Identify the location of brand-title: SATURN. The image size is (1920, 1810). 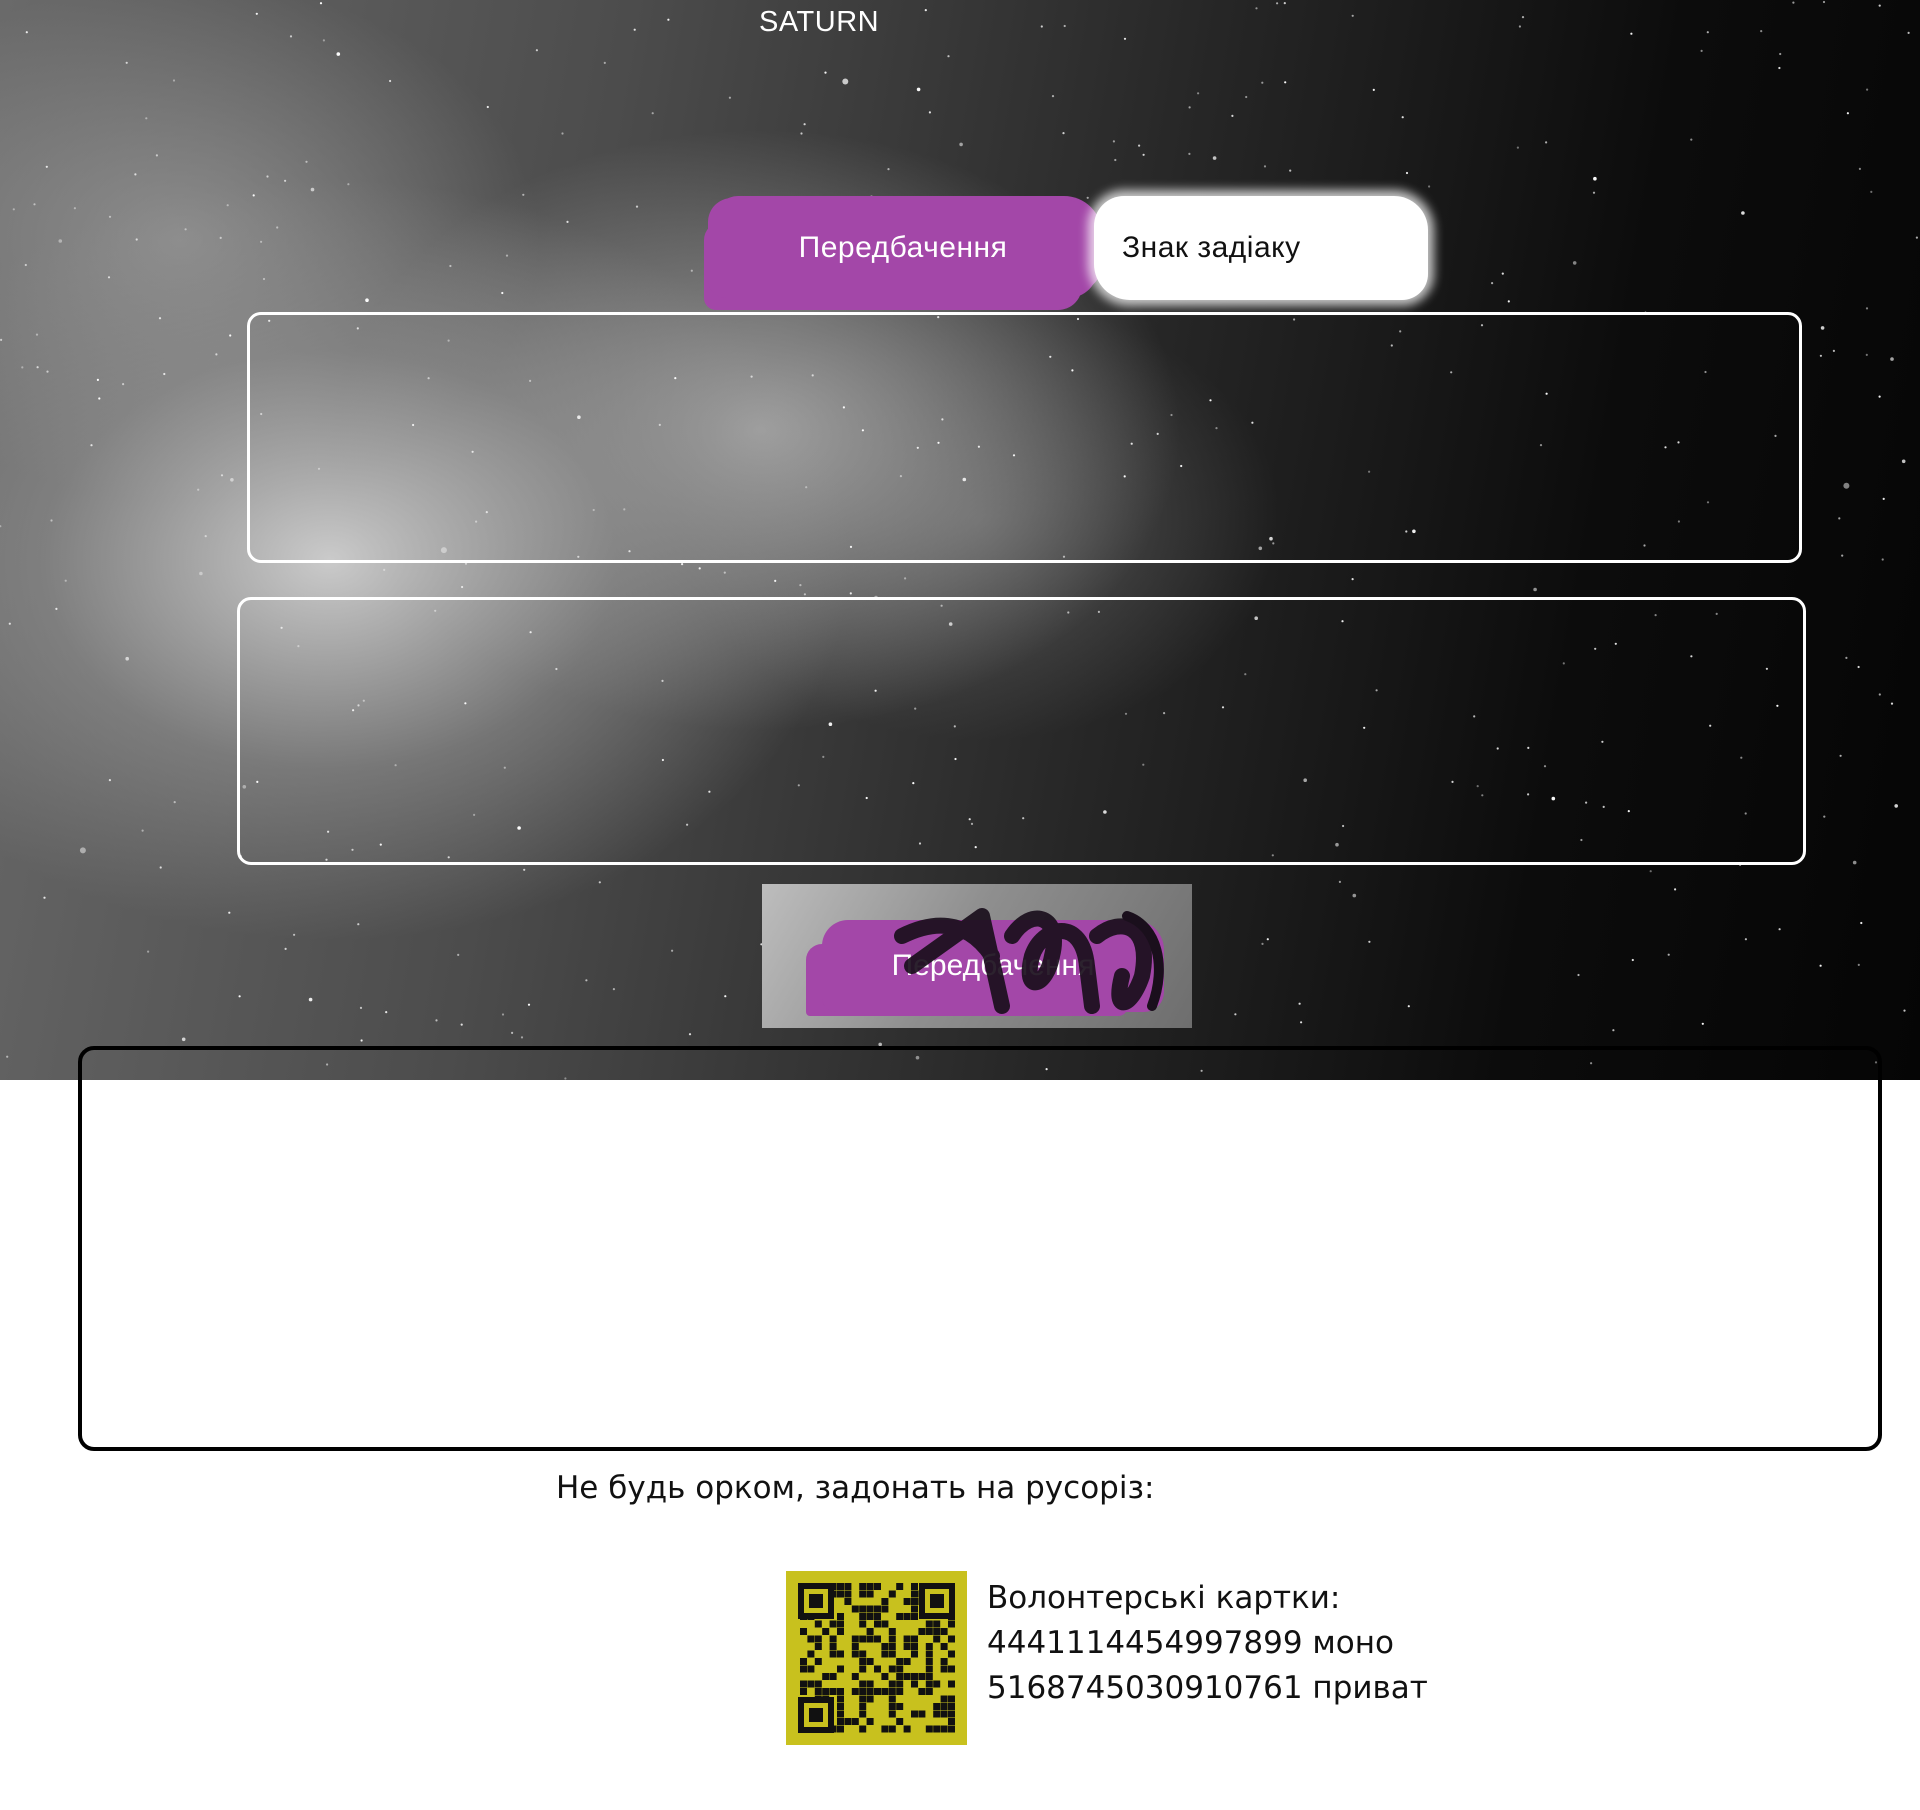
(819, 22).